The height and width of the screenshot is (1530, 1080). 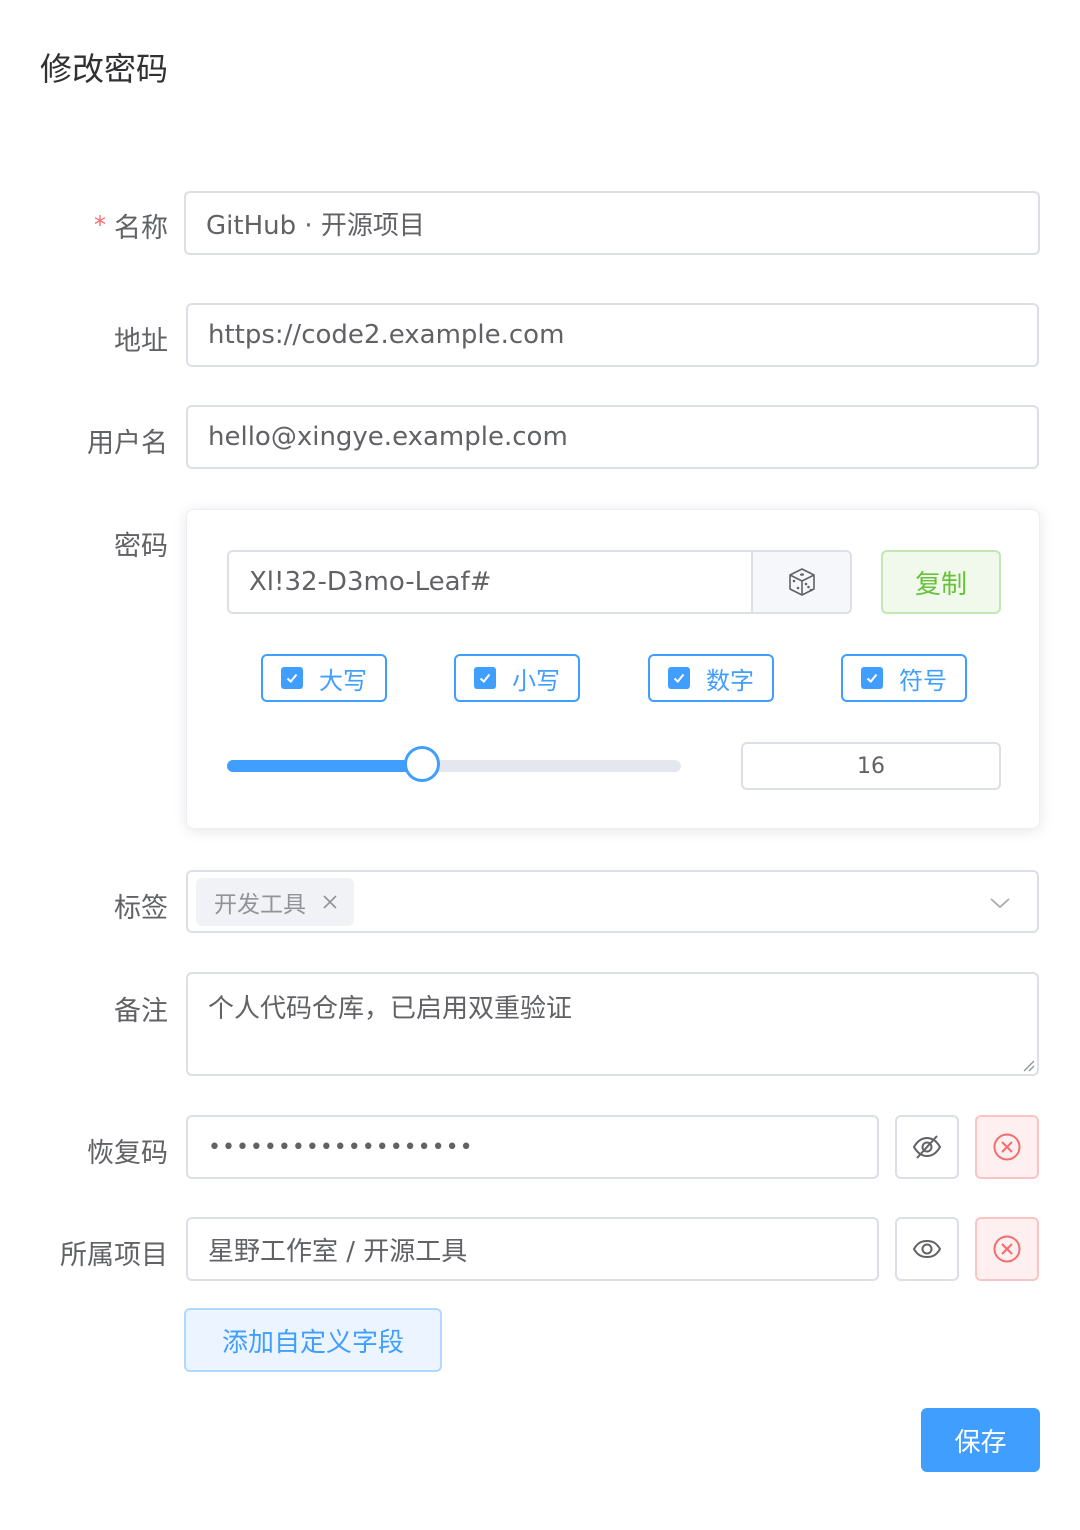 What do you see at coordinates (141, 228) in the screenshot?
I see `name-label-text: 名称` at bounding box center [141, 228].